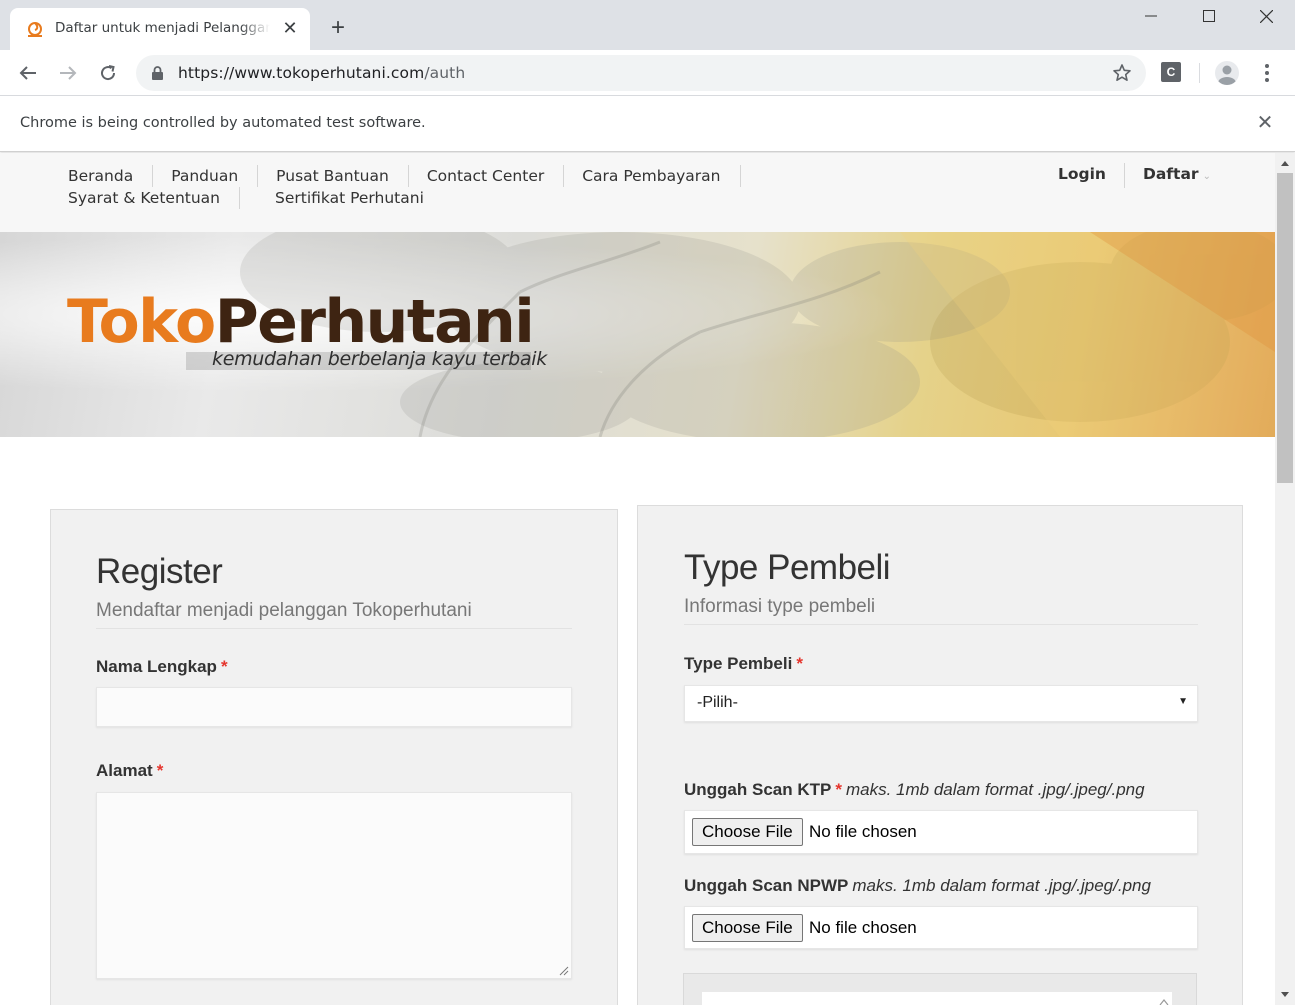 The height and width of the screenshot is (1005, 1295). I want to click on toolbar-divider, so click(1199, 73).